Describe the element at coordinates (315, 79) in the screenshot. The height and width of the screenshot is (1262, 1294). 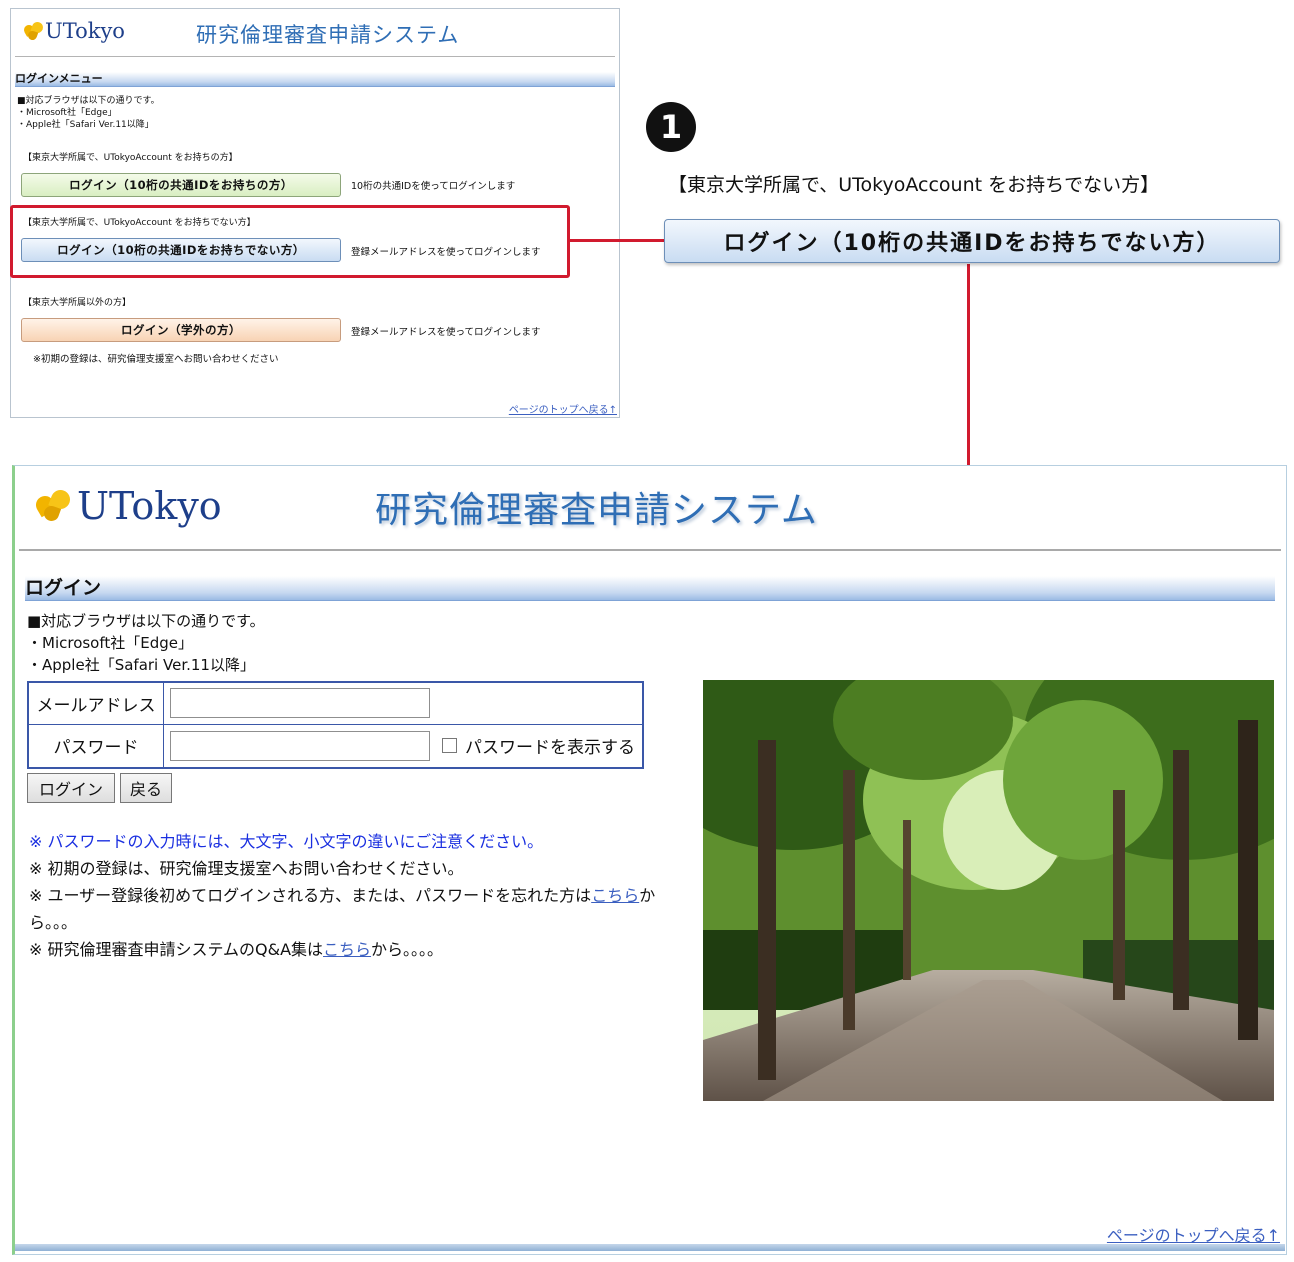
I see `section-title: ログインメニュー` at that location.